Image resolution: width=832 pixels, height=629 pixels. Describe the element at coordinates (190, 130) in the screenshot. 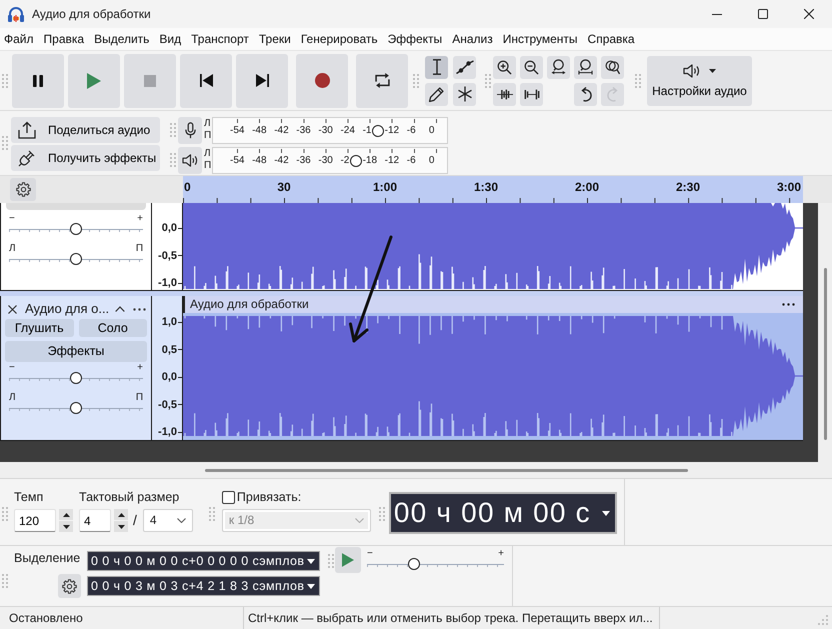

I see `microphone-button` at that location.